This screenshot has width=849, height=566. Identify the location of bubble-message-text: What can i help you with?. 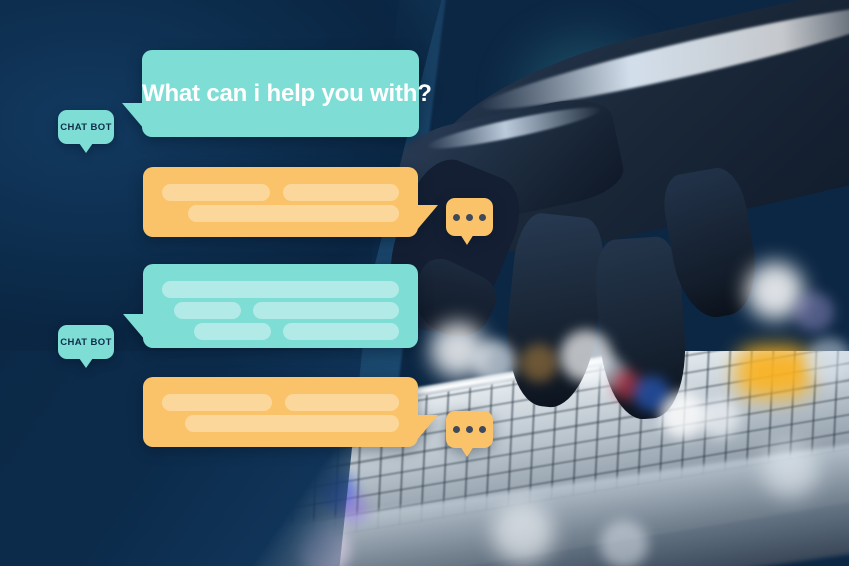
(287, 93).